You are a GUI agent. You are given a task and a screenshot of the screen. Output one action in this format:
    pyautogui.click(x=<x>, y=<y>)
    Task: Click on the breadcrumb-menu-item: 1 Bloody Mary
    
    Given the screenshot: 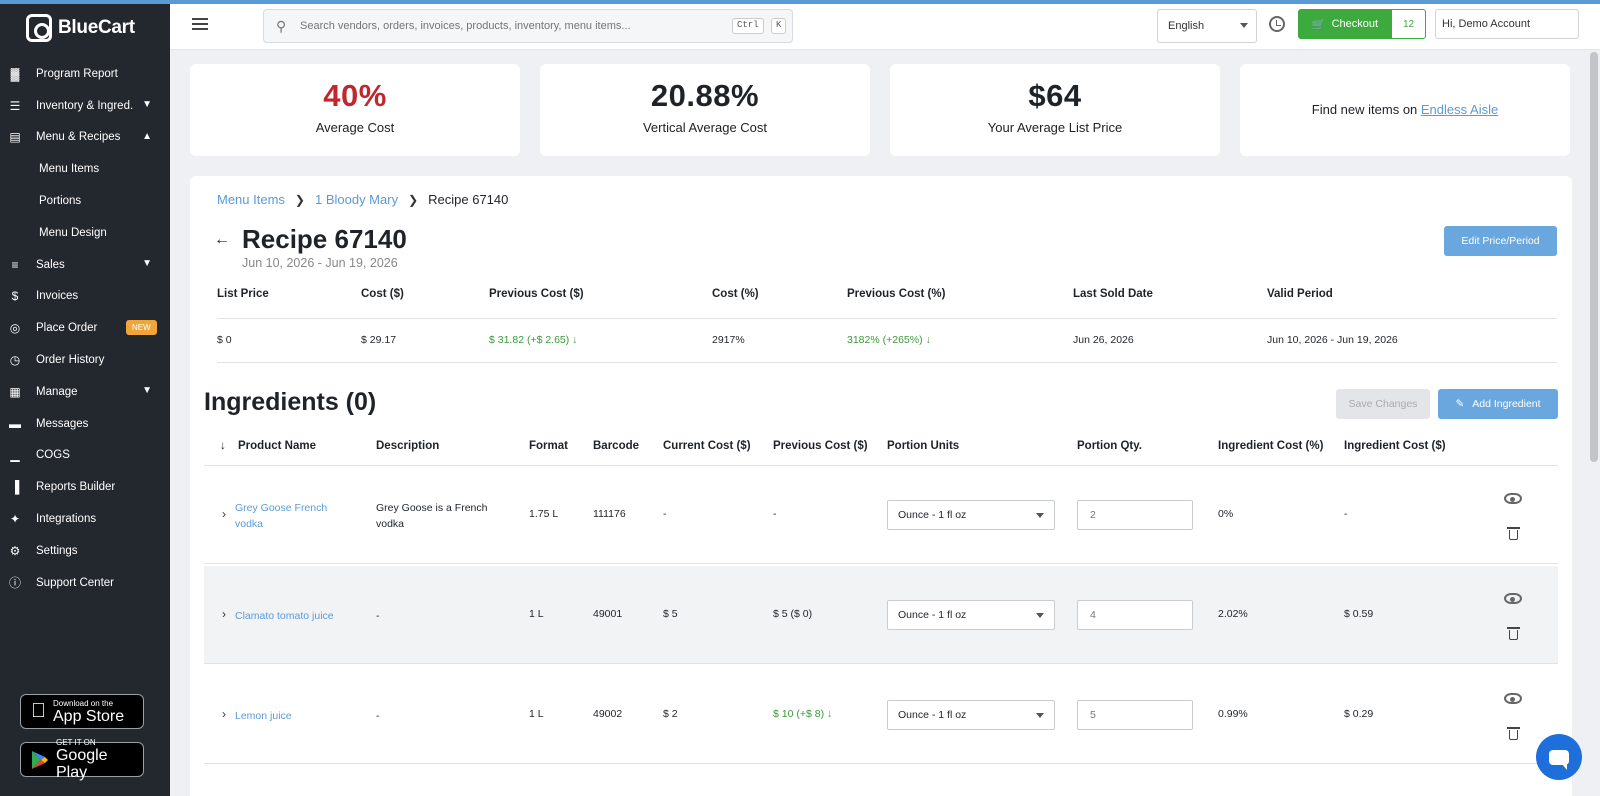 What is the action you would take?
    pyautogui.click(x=356, y=199)
    